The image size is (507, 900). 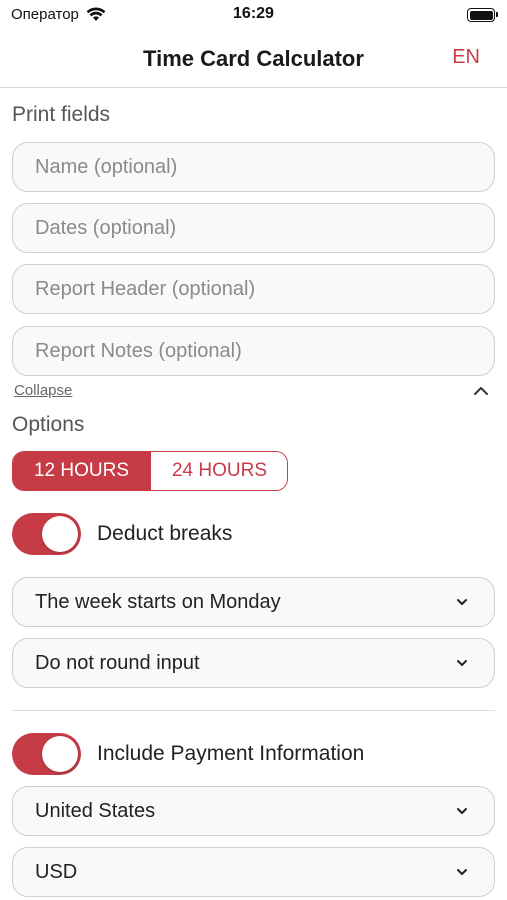 I want to click on options-heading: Options, so click(x=48, y=424).